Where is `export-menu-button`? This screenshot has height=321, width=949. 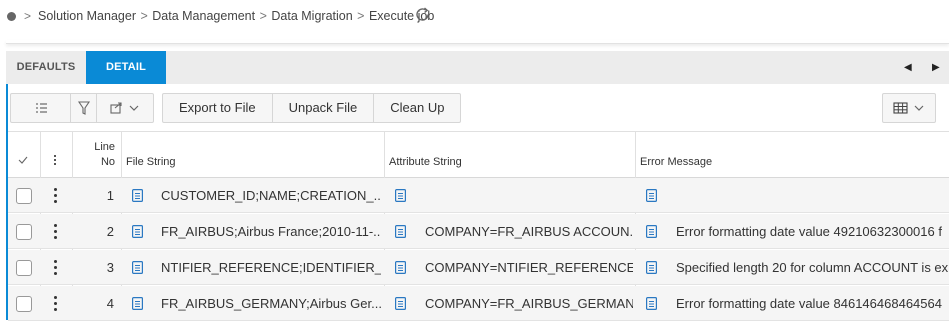
export-menu-button is located at coordinates (125, 108).